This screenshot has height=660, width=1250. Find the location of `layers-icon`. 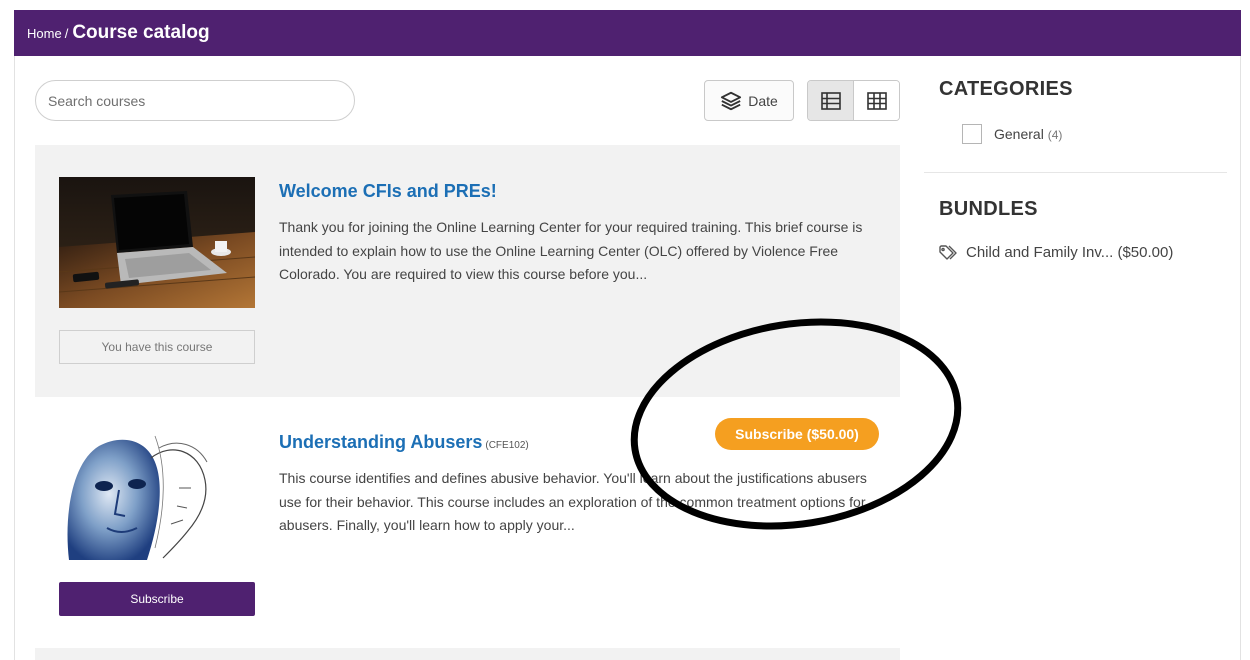

layers-icon is located at coordinates (731, 100).